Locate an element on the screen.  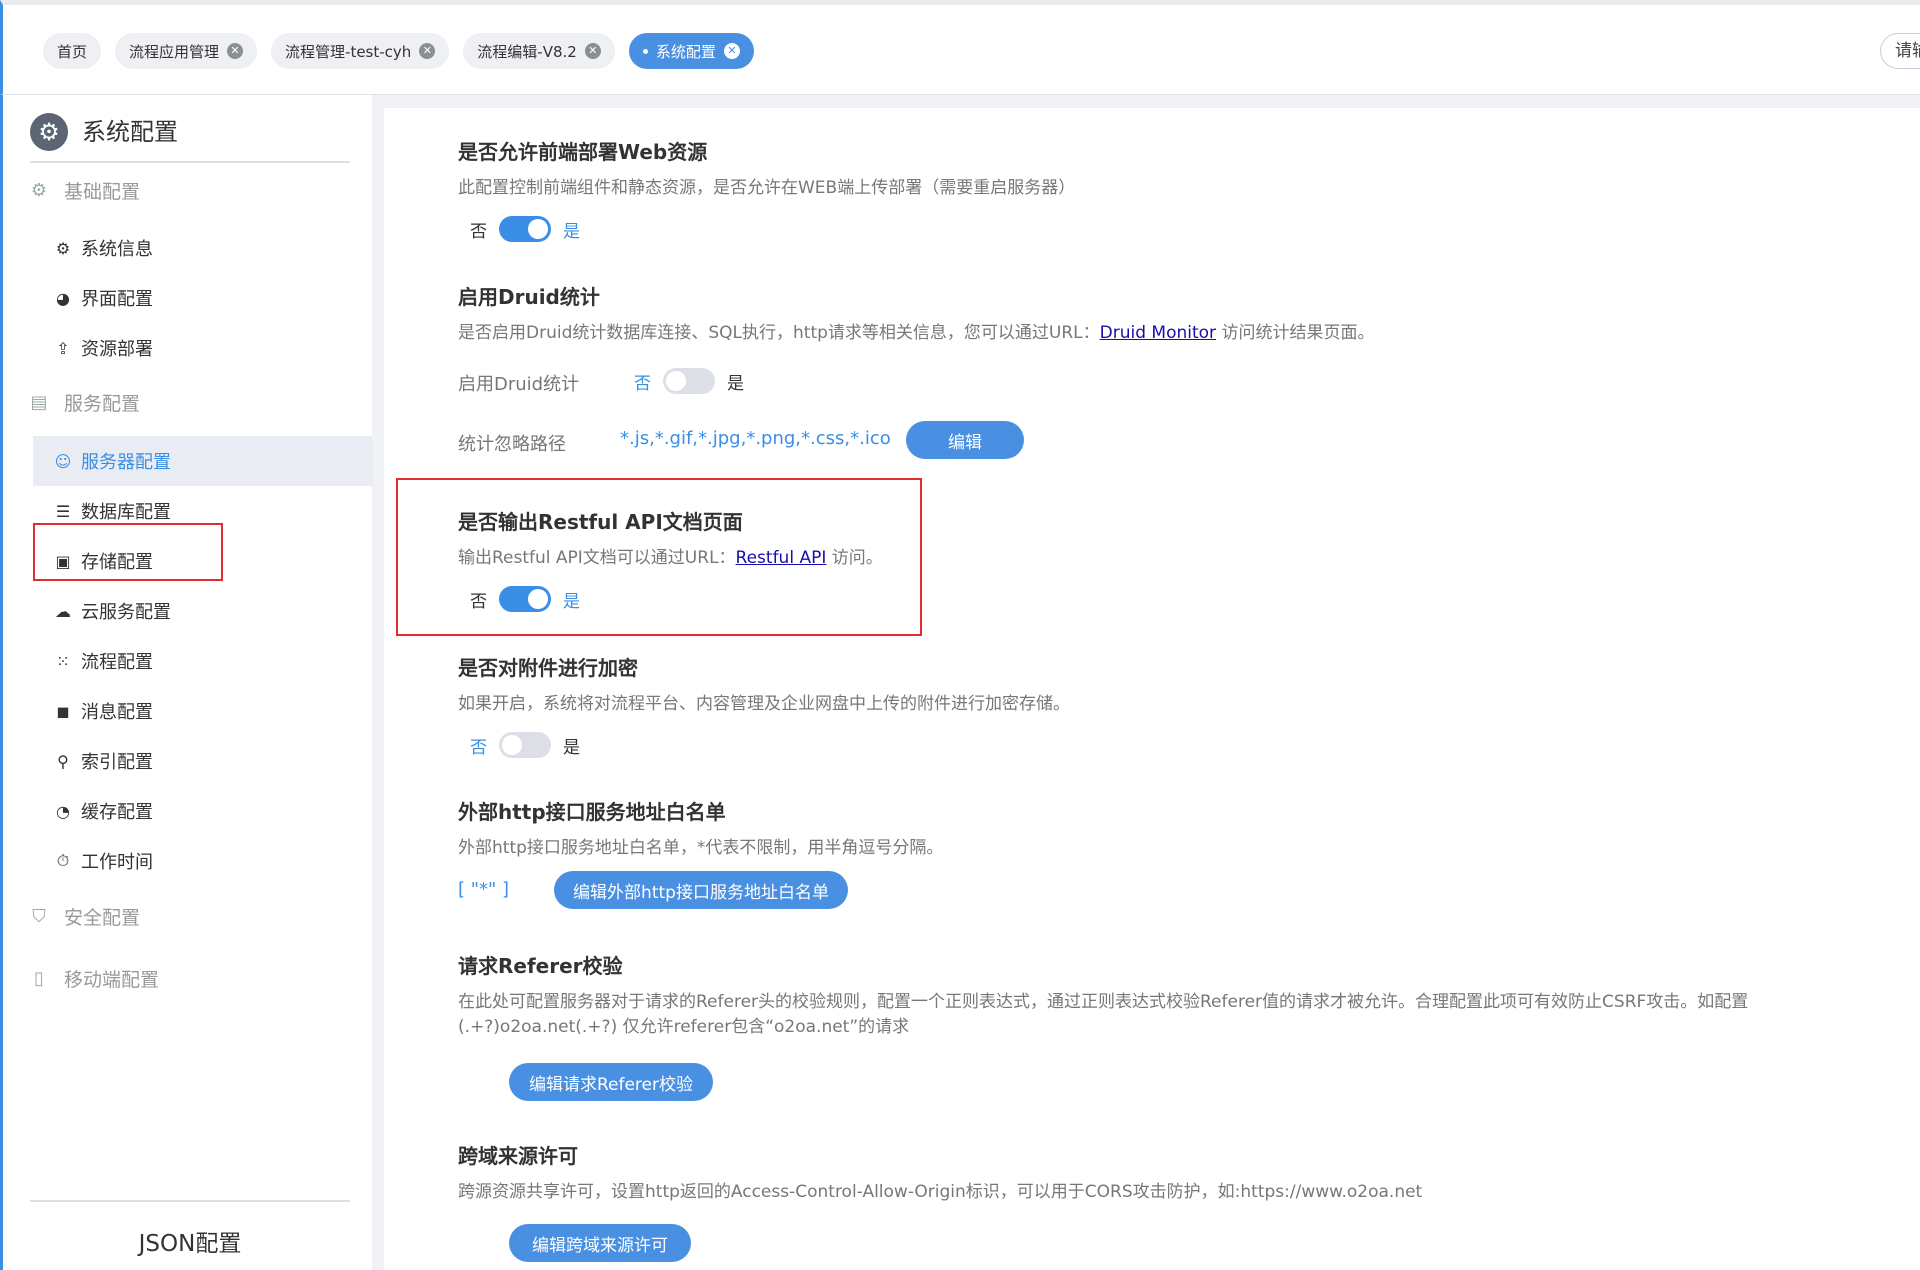
section-title: 是否对附件进行加密 is located at coordinates (548, 668).